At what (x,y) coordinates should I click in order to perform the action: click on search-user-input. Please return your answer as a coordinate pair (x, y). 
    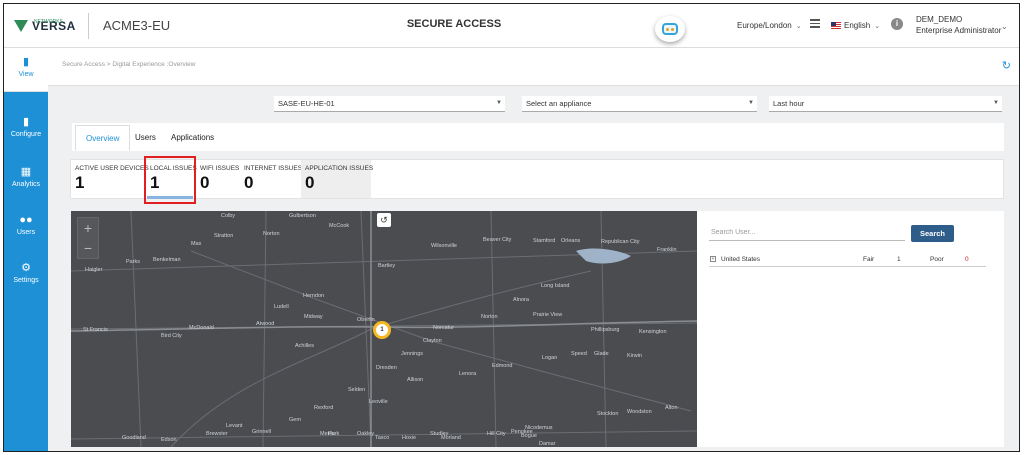
    Looking at the image, I should click on (807, 233).